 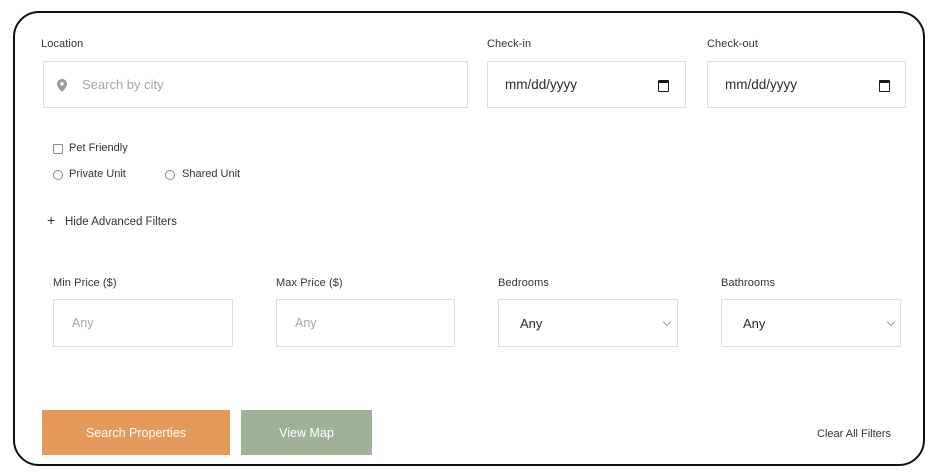 What do you see at coordinates (255, 84) in the screenshot?
I see `location-search-input: Search by city` at bounding box center [255, 84].